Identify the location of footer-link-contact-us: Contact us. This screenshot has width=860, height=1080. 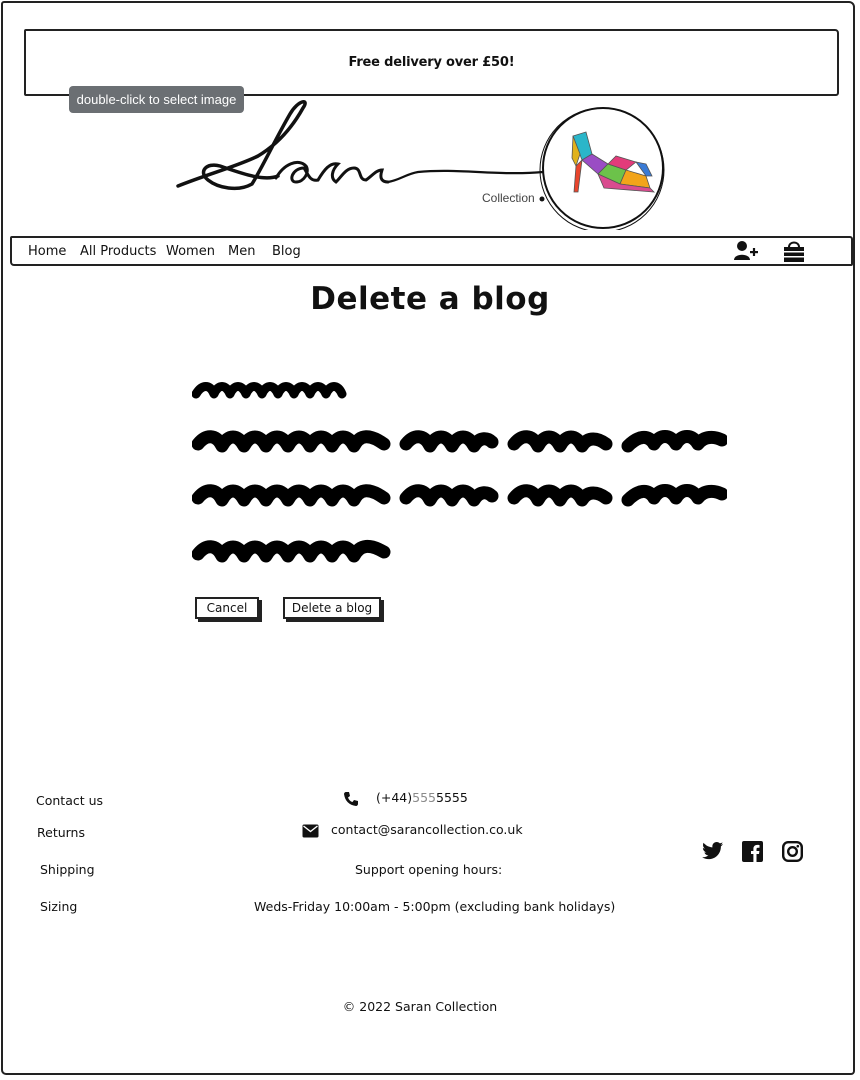
(69, 800).